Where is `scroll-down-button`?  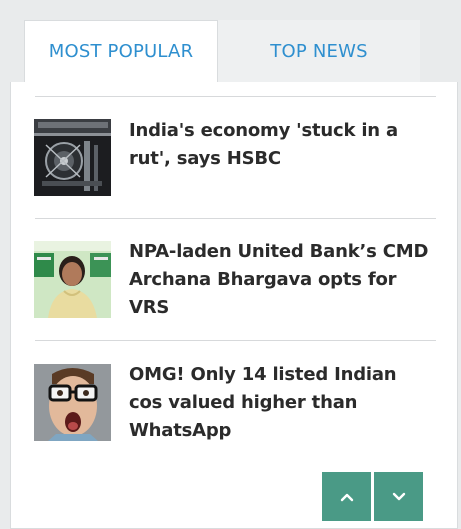 scroll-down-button is located at coordinates (398, 496).